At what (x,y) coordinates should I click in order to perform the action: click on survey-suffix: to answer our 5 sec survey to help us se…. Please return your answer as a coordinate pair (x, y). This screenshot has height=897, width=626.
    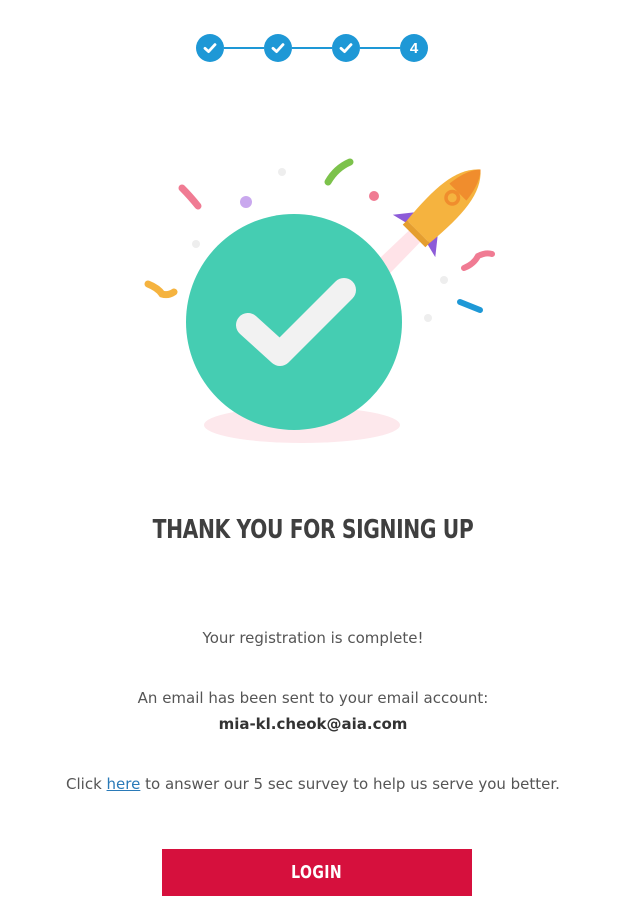
    Looking at the image, I should click on (350, 784).